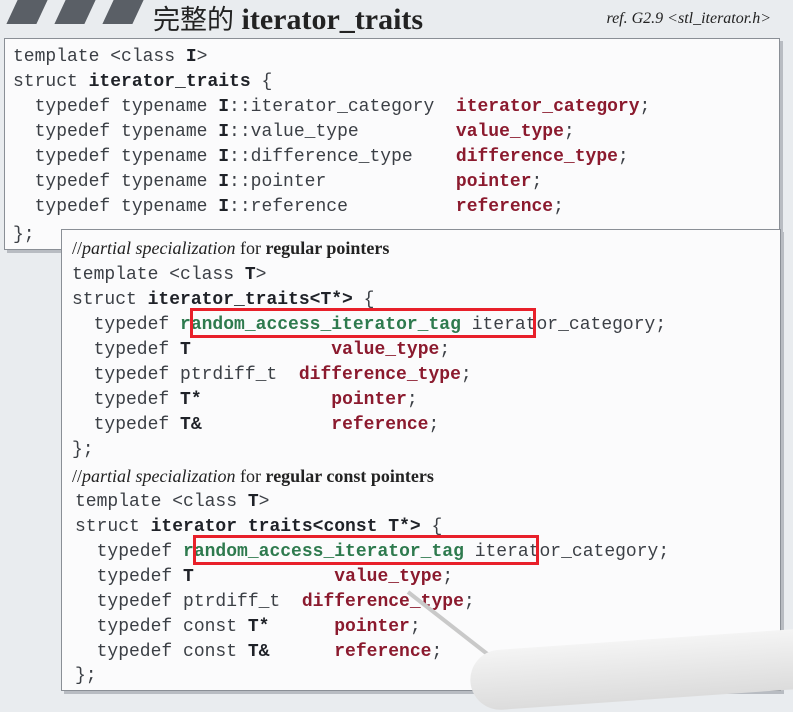 This screenshot has height=712, width=793. Describe the element at coordinates (332, 19) in the screenshot. I see `title-code: iterator_traits` at that location.